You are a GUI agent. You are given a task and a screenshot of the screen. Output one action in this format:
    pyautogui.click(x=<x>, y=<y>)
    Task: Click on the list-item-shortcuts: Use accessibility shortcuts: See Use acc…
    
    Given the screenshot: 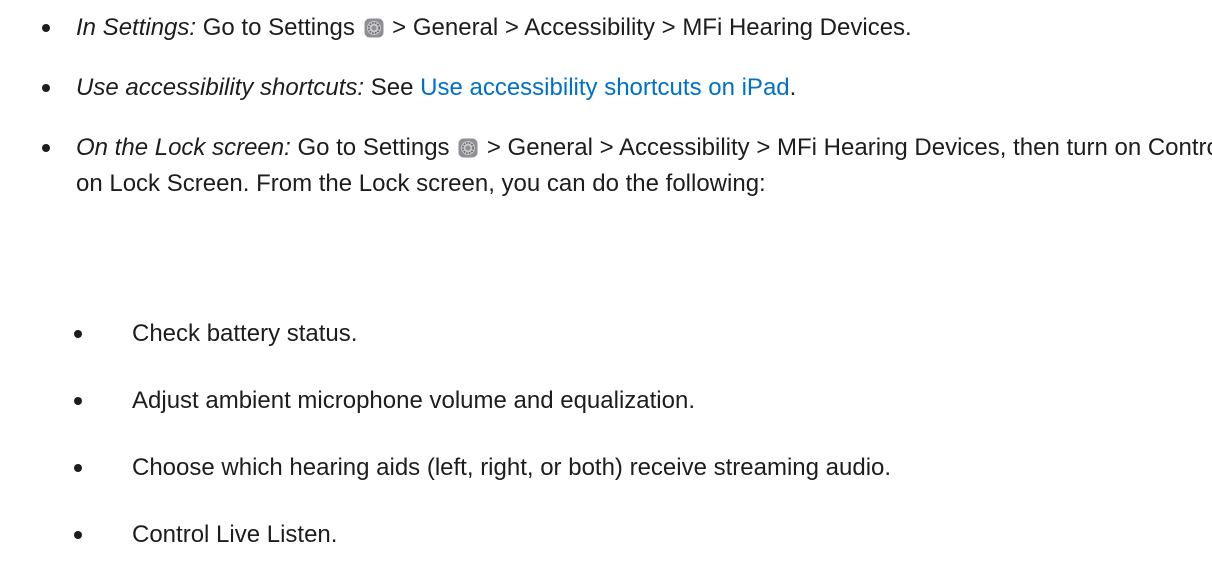 What is the action you would take?
    pyautogui.click(x=627, y=88)
    